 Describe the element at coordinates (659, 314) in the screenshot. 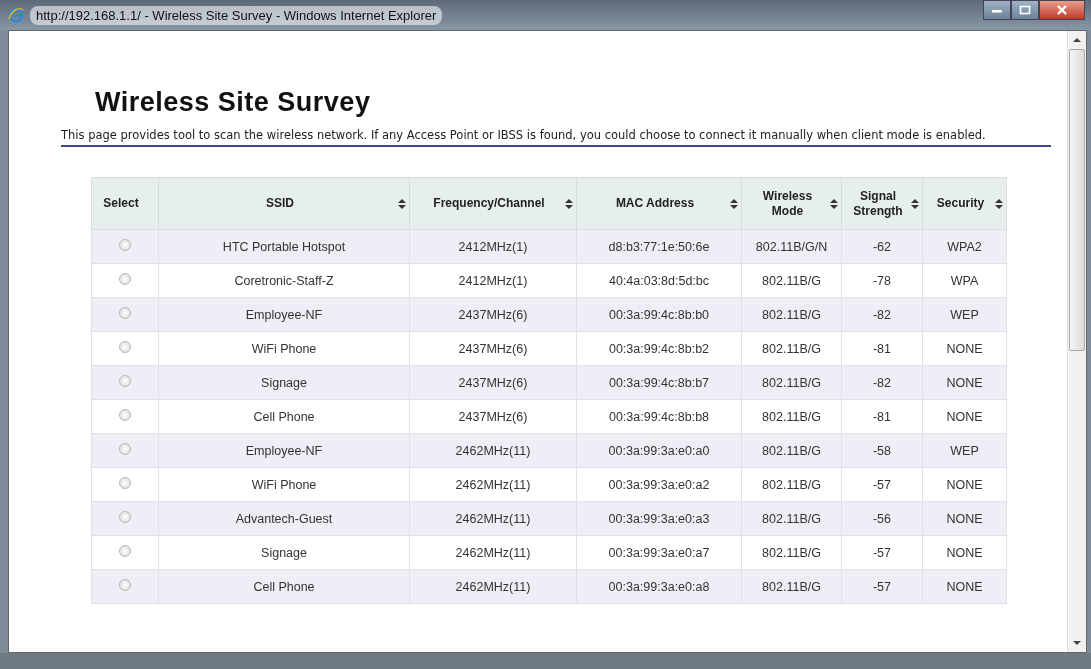

I see `mac-address-cell: 00:3a:99:4c:8b:b0` at that location.